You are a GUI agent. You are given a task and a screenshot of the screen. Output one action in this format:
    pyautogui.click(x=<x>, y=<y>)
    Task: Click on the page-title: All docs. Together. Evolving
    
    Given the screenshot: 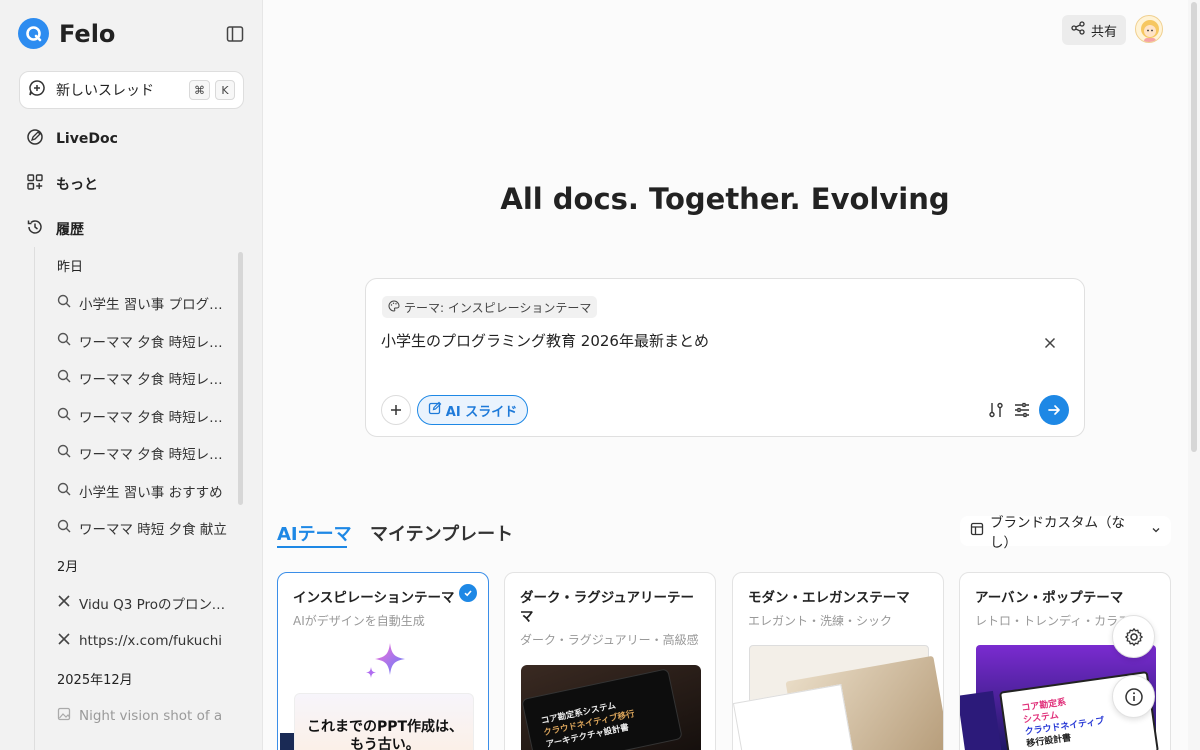 What is the action you would take?
    pyautogui.click(x=725, y=199)
    